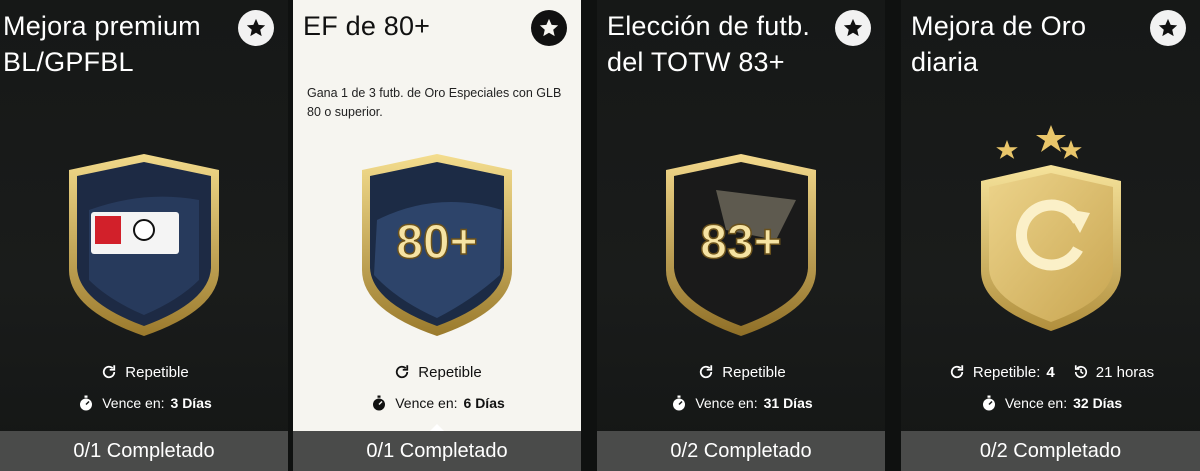 The height and width of the screenshot is (471, 1200). I want to click on expires-value: 31 Días, so click(788, 403).